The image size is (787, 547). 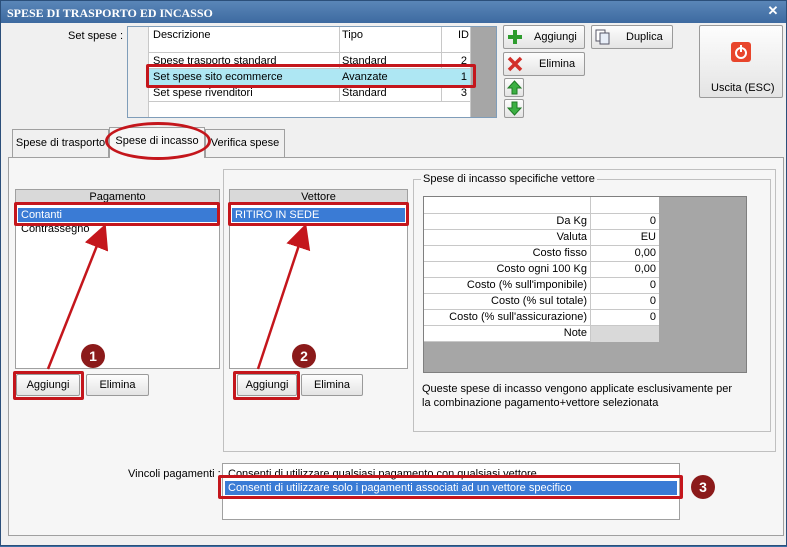 I want to click on step-badge-3: 3, so click(x=703, y=487).